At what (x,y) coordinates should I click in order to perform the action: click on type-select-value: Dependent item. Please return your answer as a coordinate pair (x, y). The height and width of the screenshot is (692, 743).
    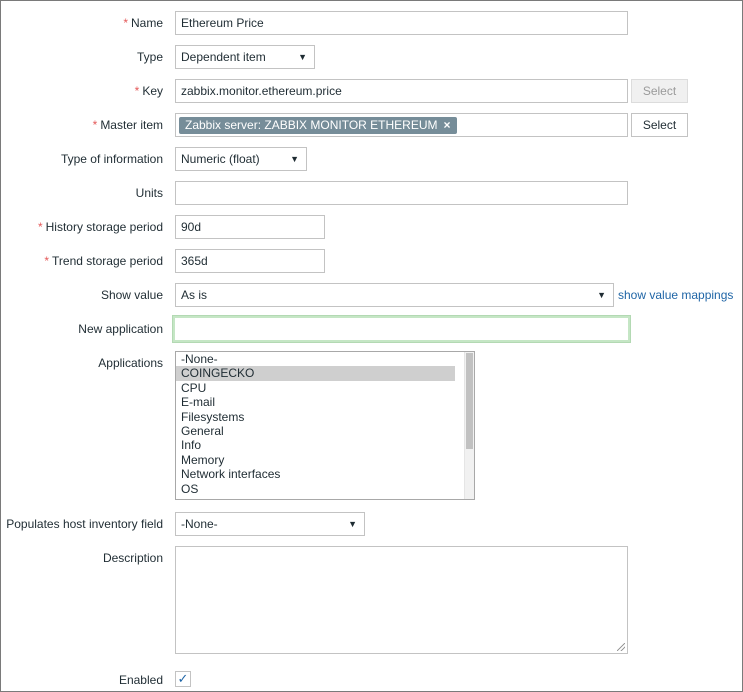
    Looking at the image, I should click on (223, 57).